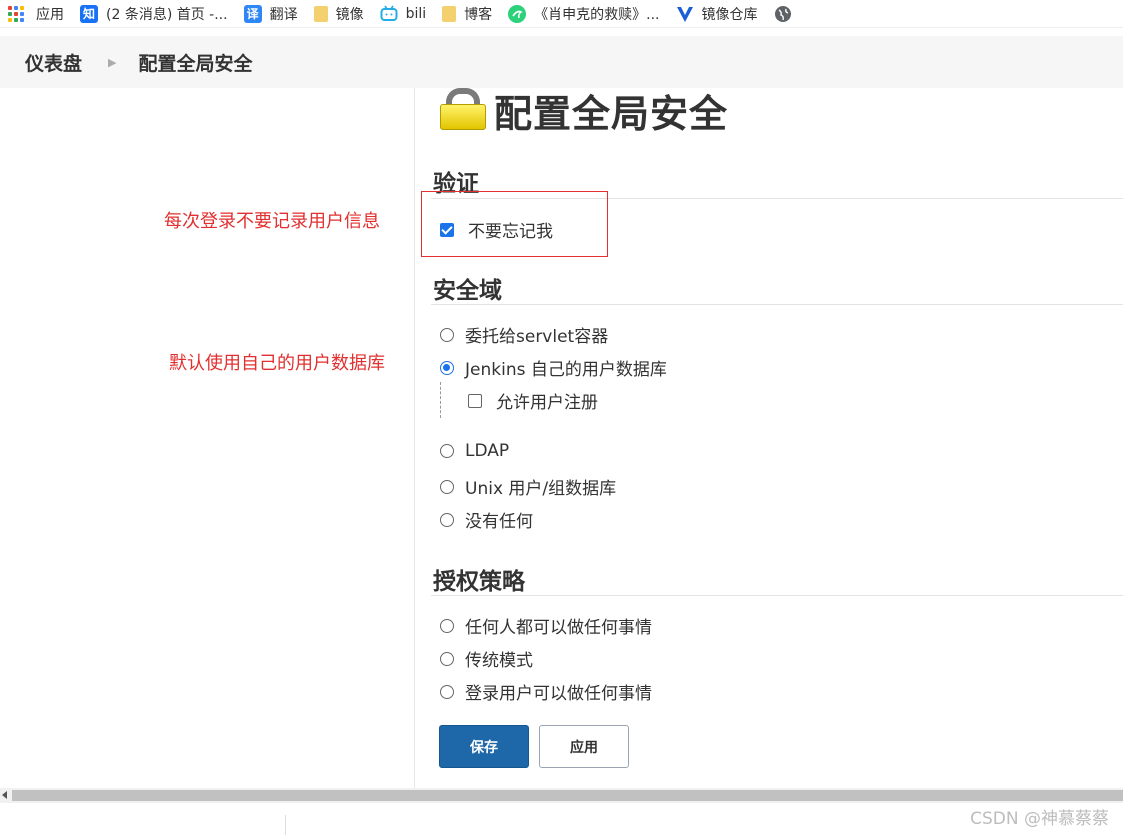 The width and height of the screenshot is (1123, 835). What do you see at coordinates (783, 14) in the screenshot?
I see `globe-icon` at bounding box center [783, 14].